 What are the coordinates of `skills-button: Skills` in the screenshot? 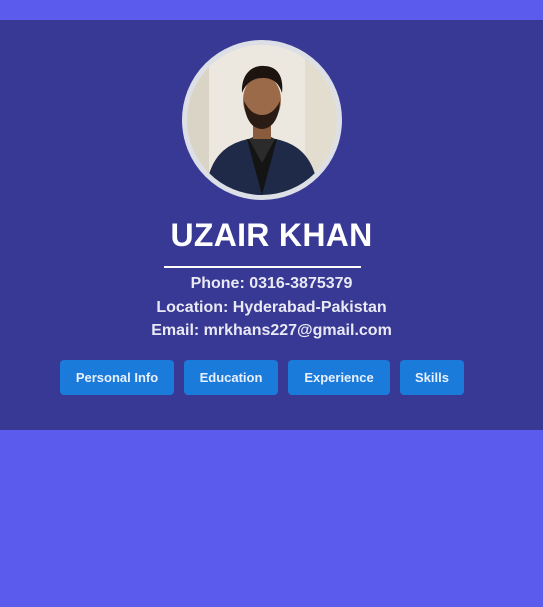 It's located at (432, 377).